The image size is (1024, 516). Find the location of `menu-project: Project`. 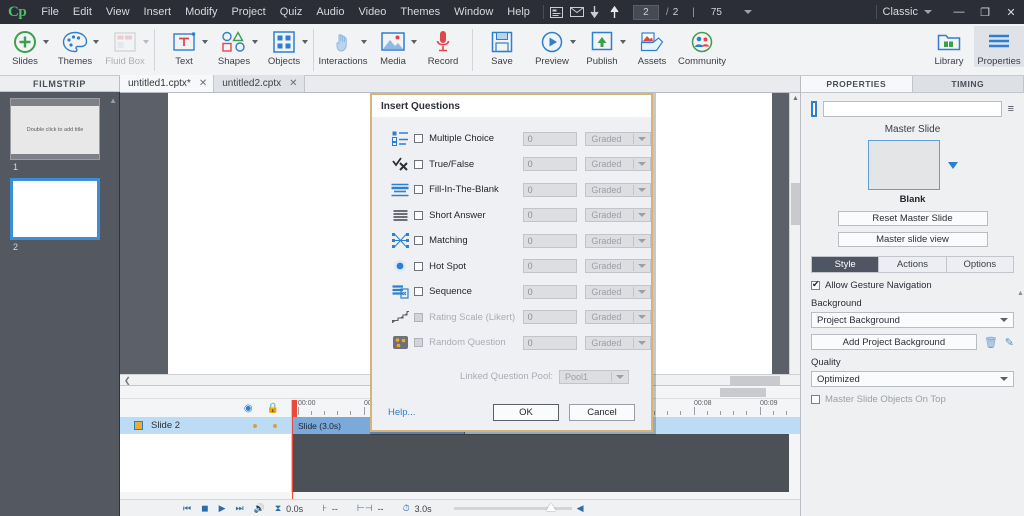

menu-project: Project is located at coordinates (248, 12).